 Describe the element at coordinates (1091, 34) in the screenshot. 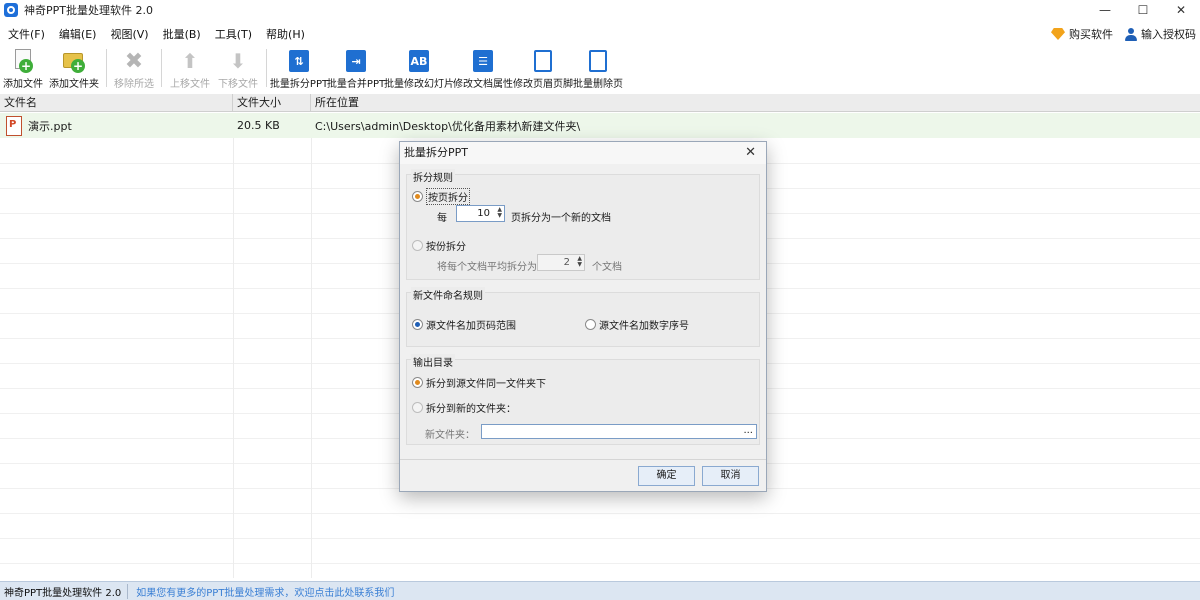

I see `buy-software-label: 购买软件` at that location.